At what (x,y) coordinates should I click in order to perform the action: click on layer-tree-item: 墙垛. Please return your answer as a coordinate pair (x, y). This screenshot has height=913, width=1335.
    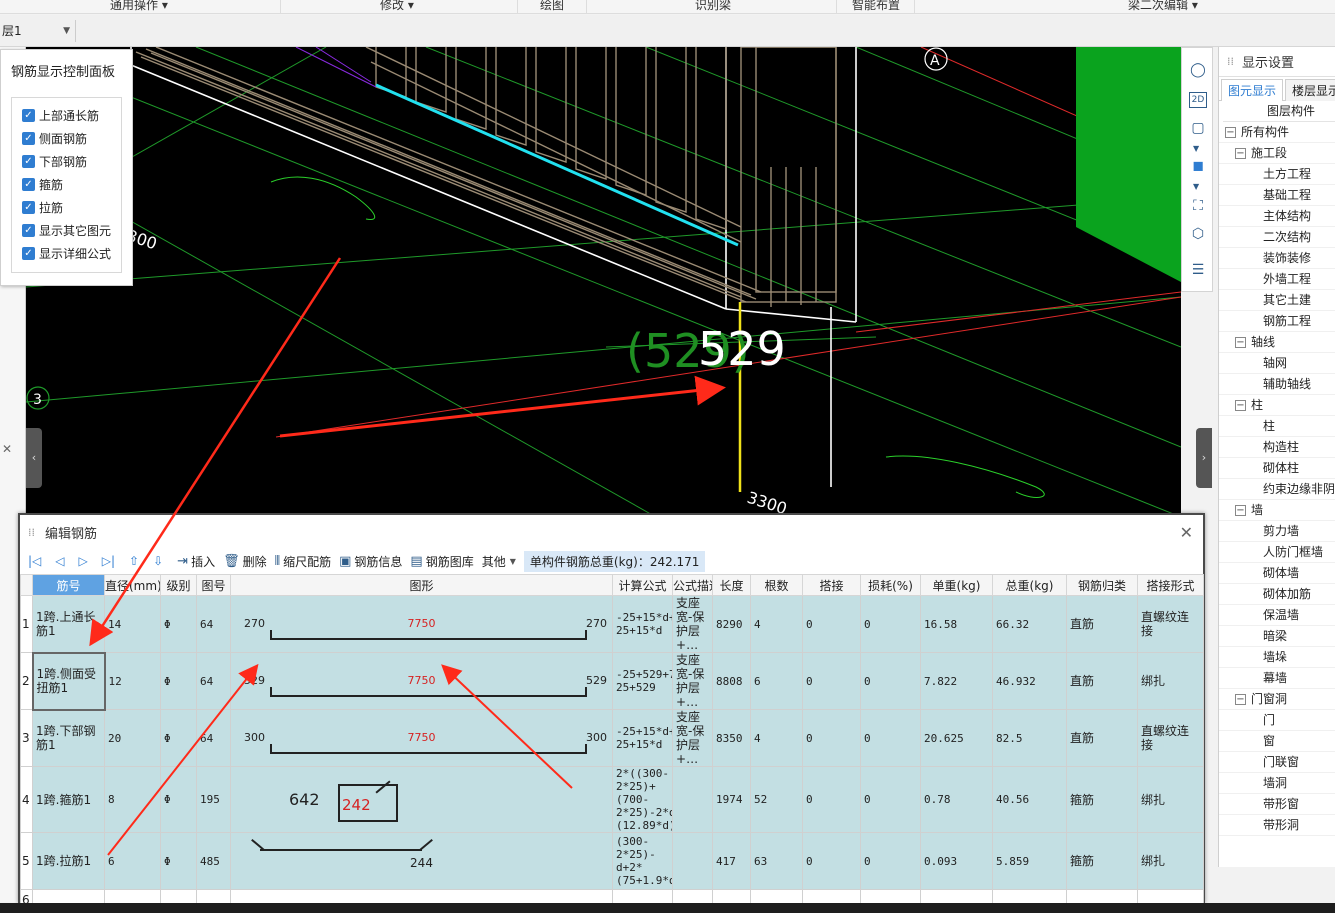
    Looking at the image, I should click on (1277, 657).